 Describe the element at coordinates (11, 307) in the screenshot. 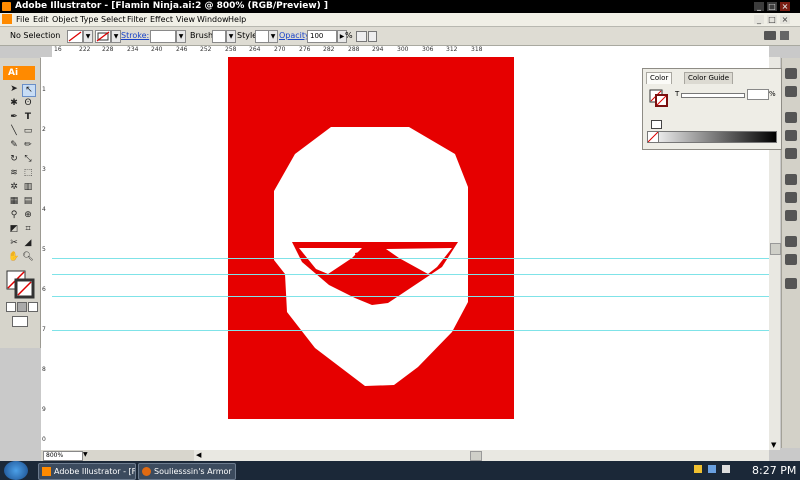

I see `color-mode-icon` at that location.